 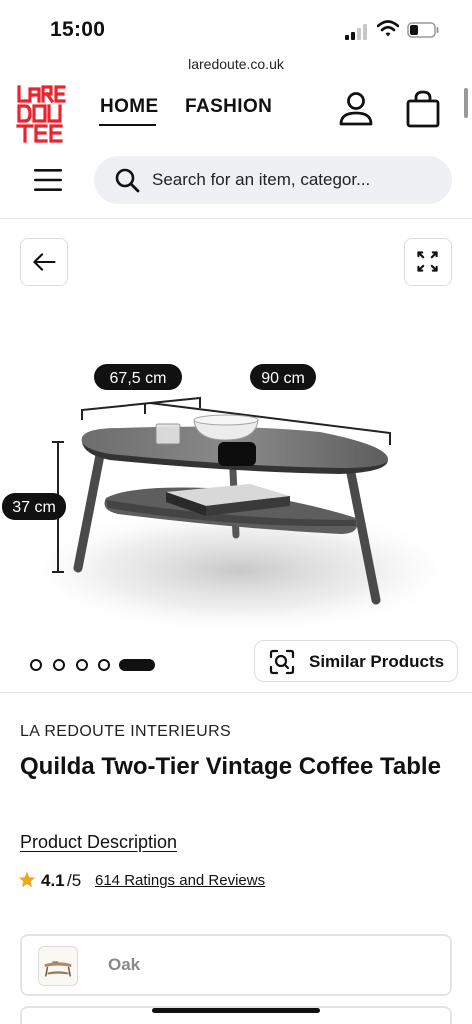 What do you see at coordinates (230, 766) in the screenshot?
I see `product-title: Quilda Two-Tier Vintage Coffee Table` at bounding box center [230, 766].